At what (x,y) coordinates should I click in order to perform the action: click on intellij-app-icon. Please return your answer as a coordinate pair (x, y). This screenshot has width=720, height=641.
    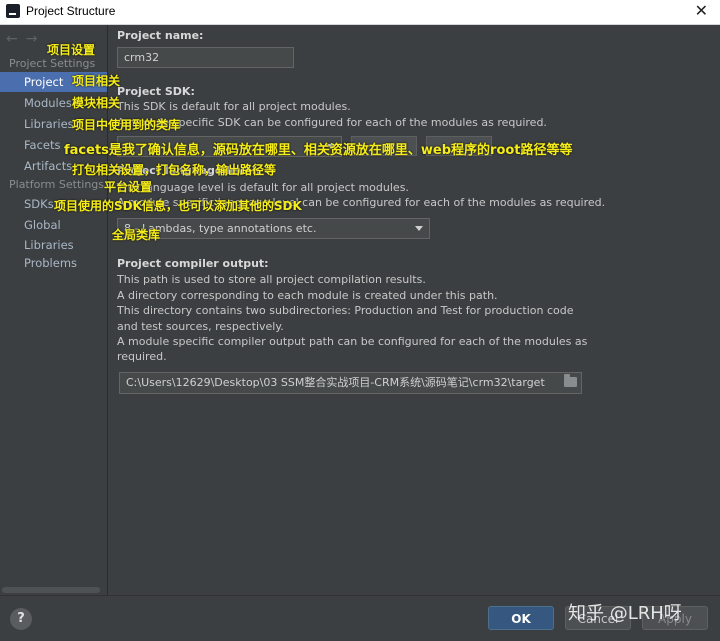
    Looking at the image, I should click on (13, 11).